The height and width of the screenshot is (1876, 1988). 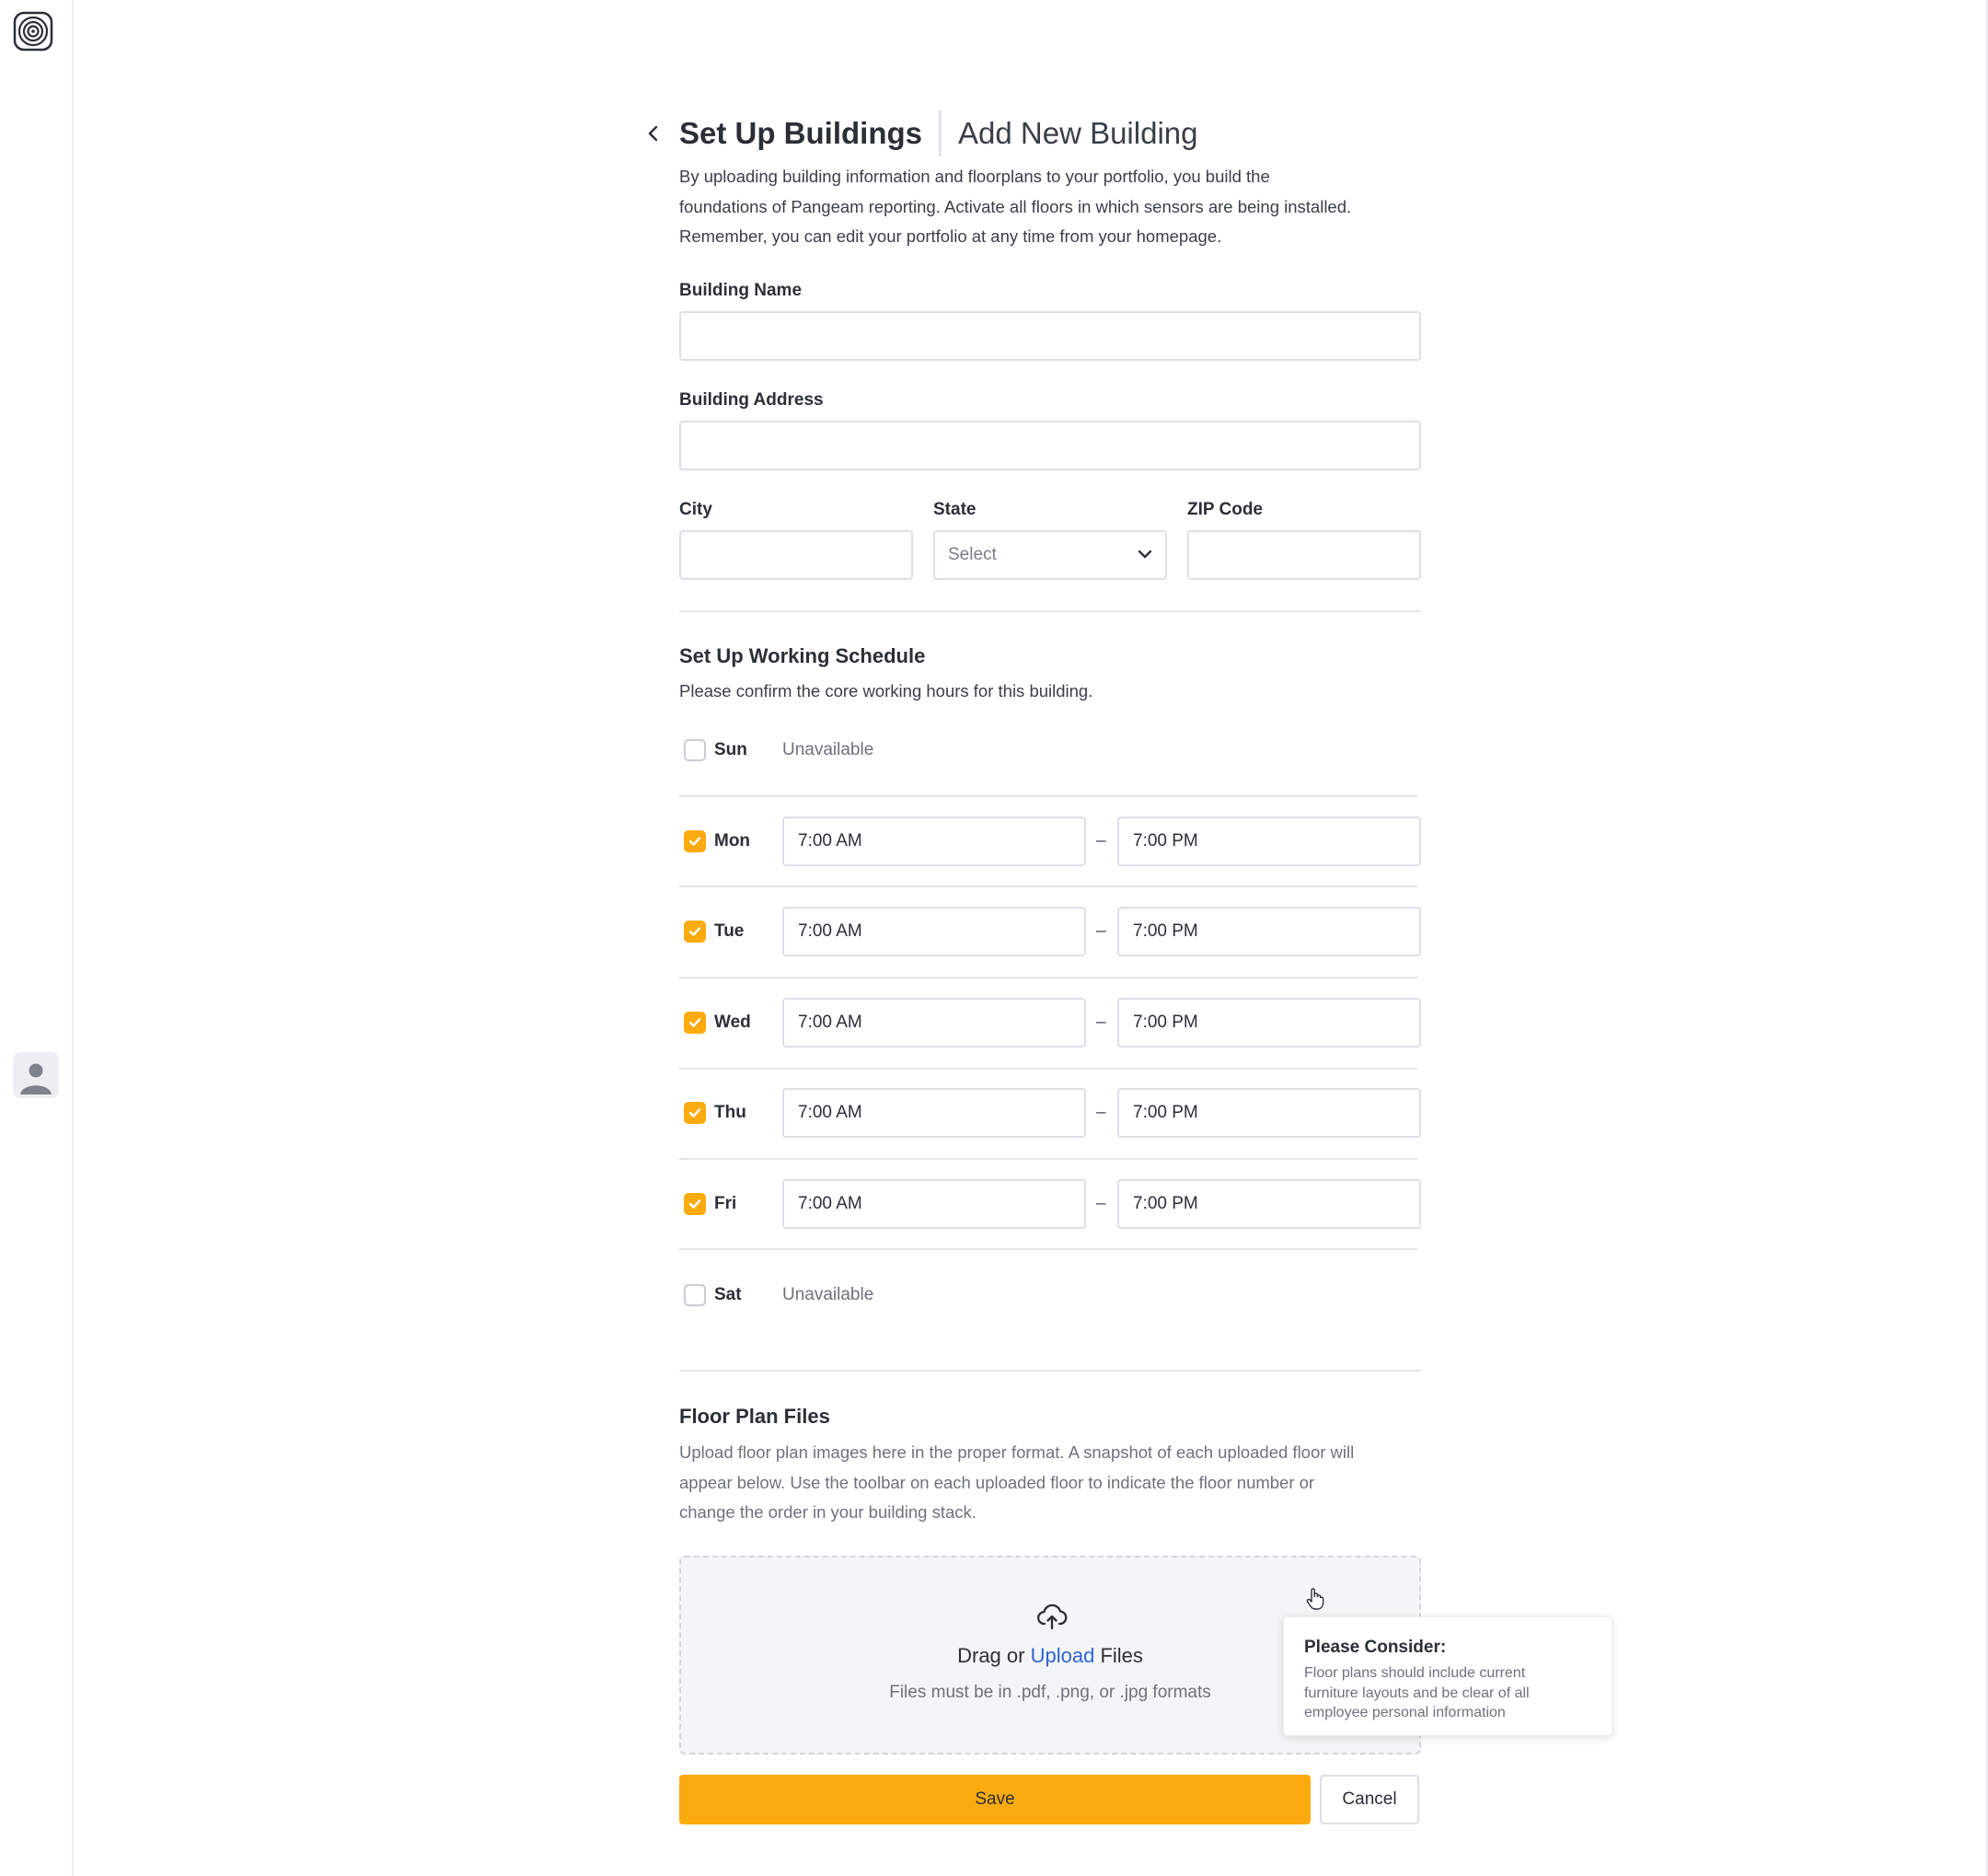 I want to click on checkbox-mon, so click(x=695, y=841).